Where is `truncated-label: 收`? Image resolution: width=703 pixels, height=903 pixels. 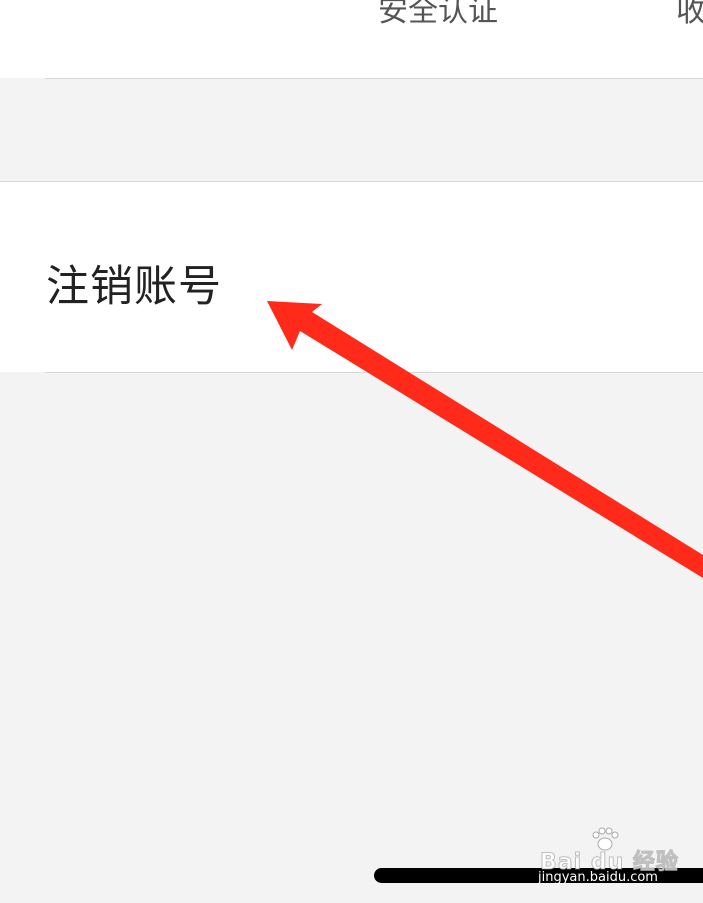
truncated-label: 收 is located at coordinates (689, 14).